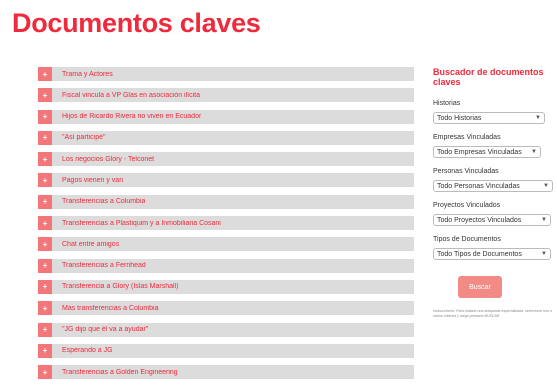 This screenshot has height=386, width=557. What do you see at coordinates (226, 201) in the screenshot?
I see `document-row: + Transferencias a Columbia` at bounding box center [226, 201].